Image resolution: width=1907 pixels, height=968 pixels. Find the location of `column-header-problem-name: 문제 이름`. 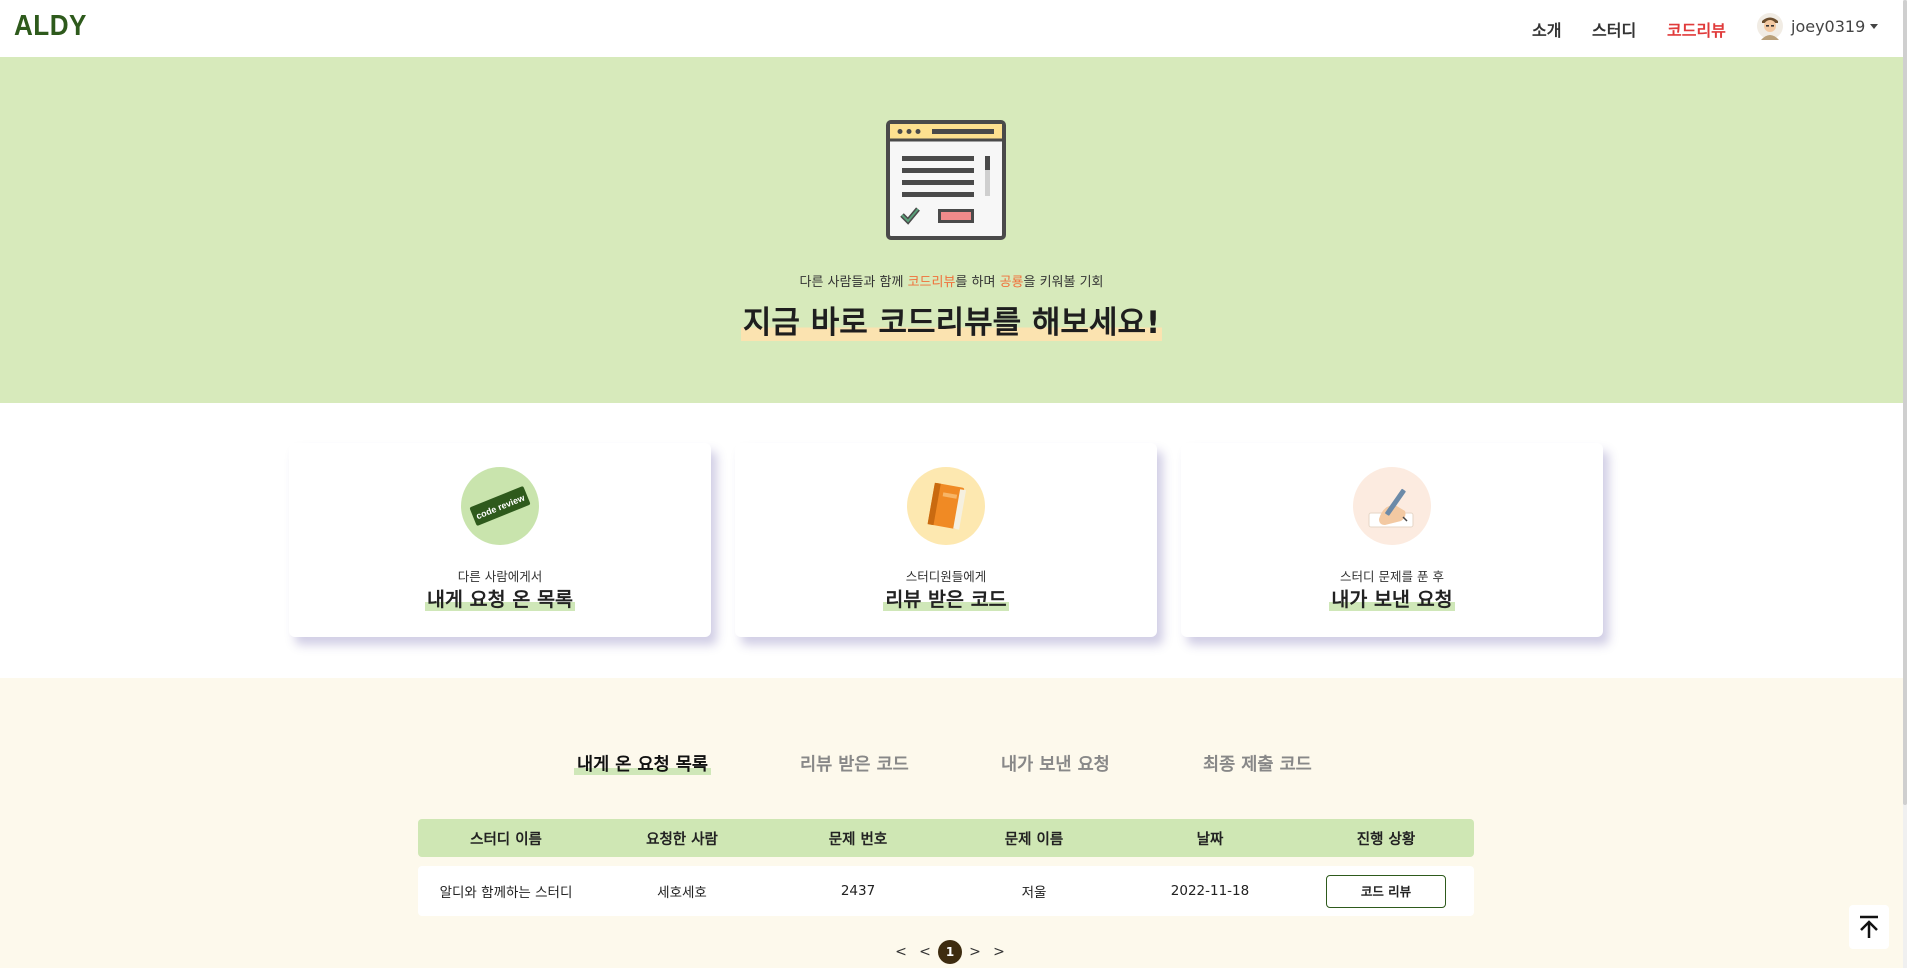

column-header-problem-name: 문제 이름 is located at coordinates (1034, 839).